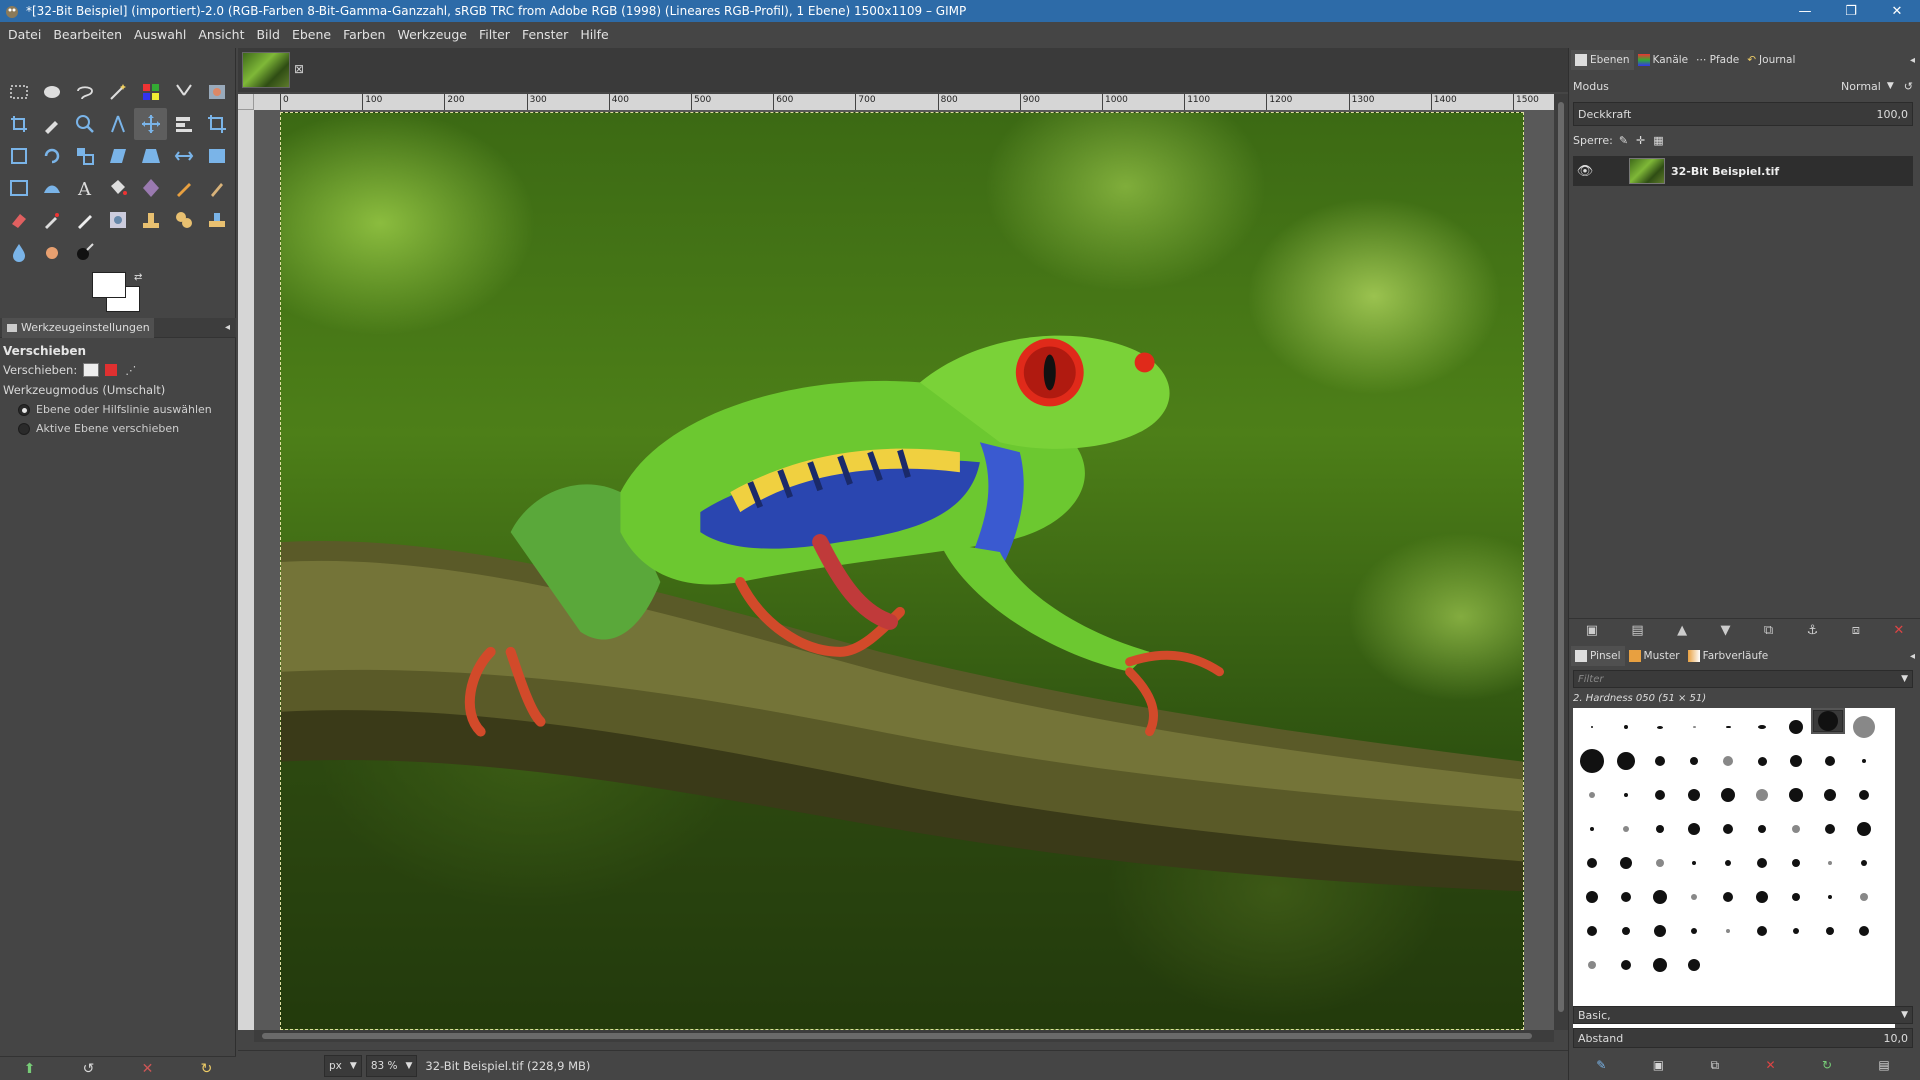  I want to click on brush-grid, so click(1734, 868).